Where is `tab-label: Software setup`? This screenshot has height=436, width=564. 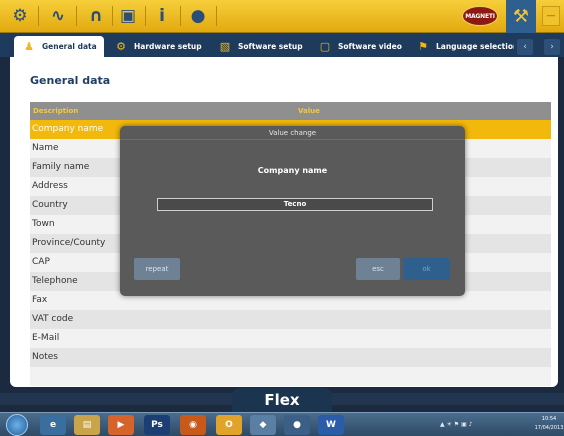 tab-label: Software setup is located at coordinates (270, 46).